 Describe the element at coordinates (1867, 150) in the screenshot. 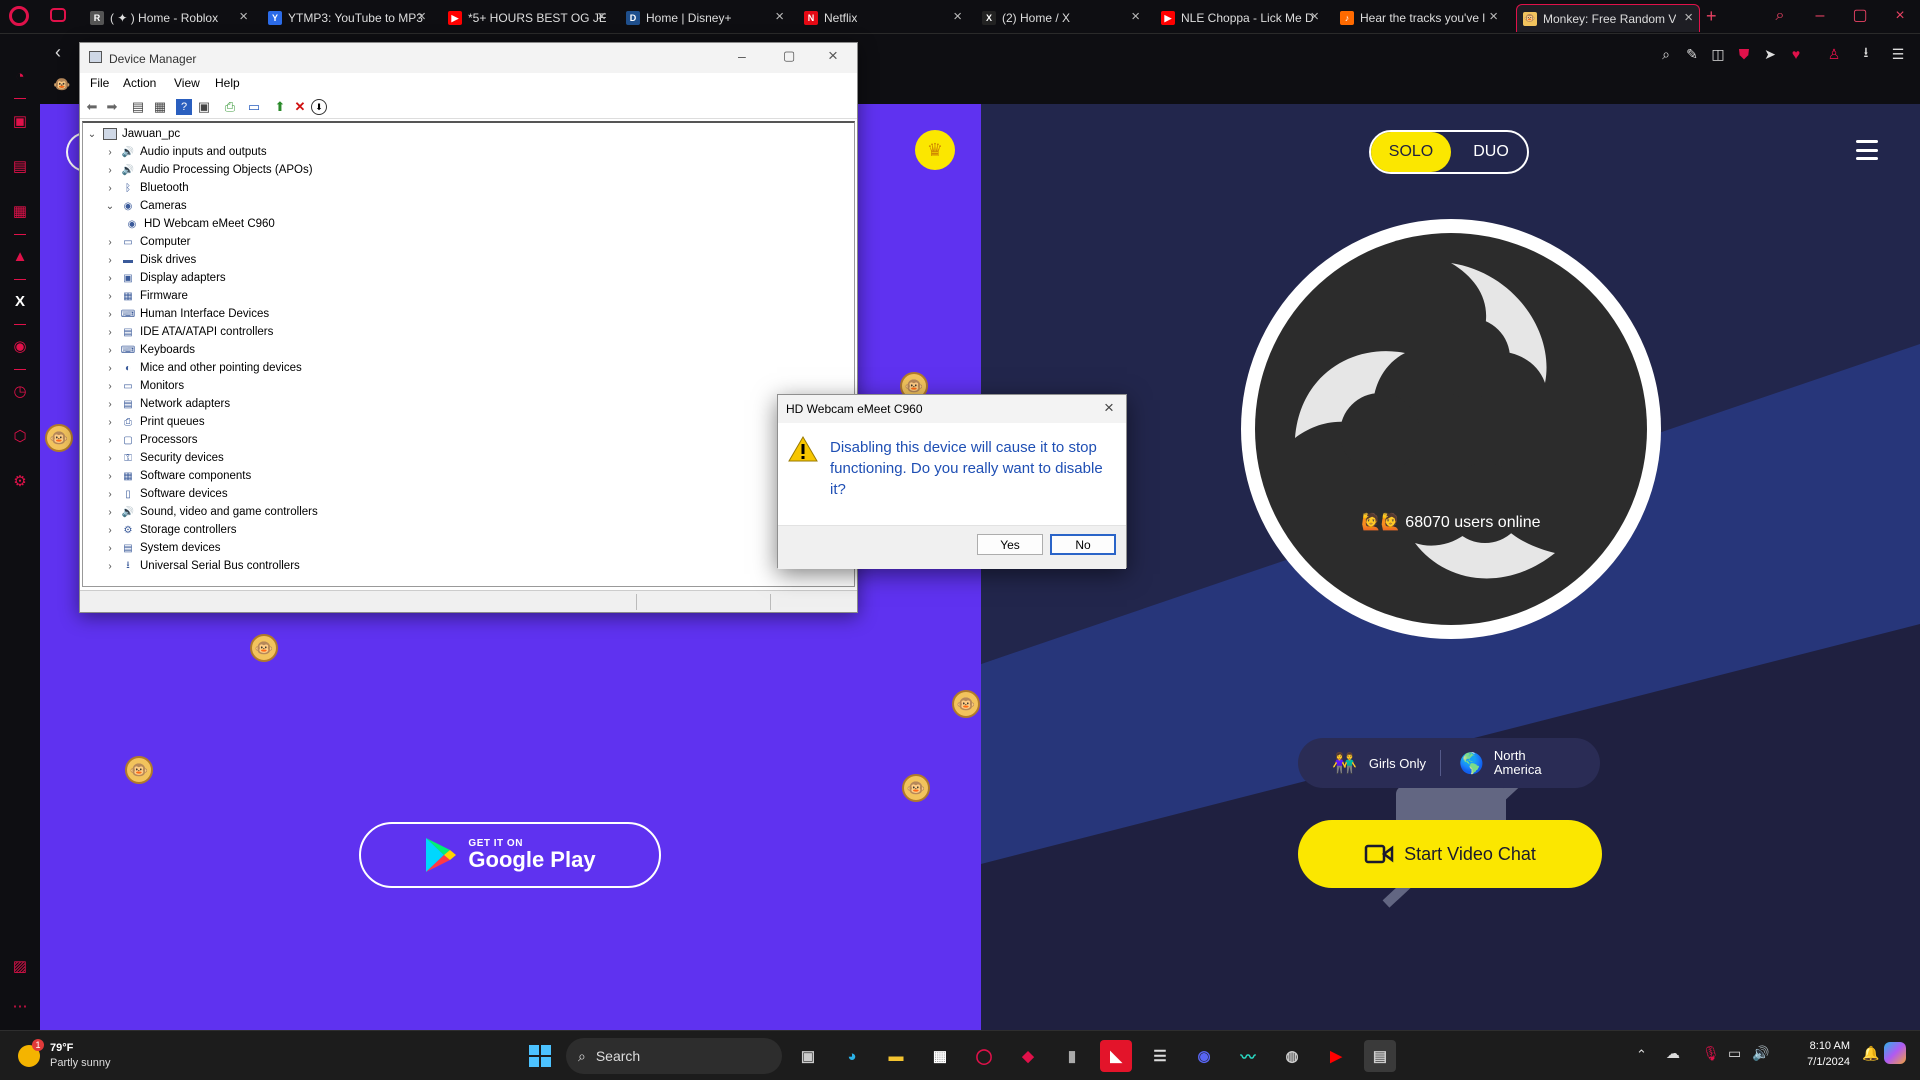

I see `hamburger-menu-icon` at that location.